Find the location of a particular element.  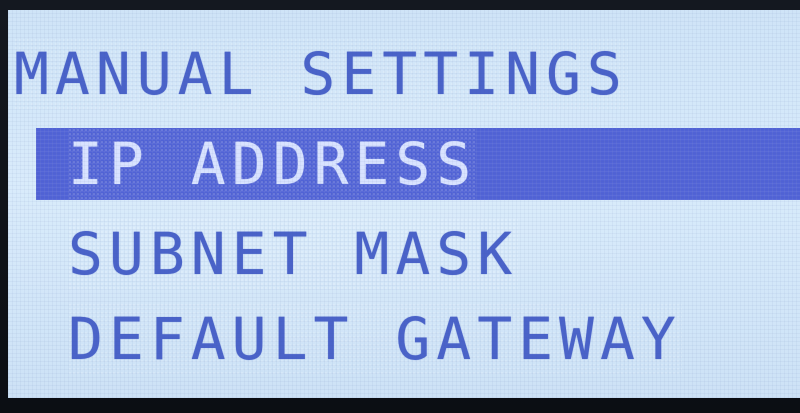

menu-item-label: SUBNET MASK is located at coordinates (293, 254).